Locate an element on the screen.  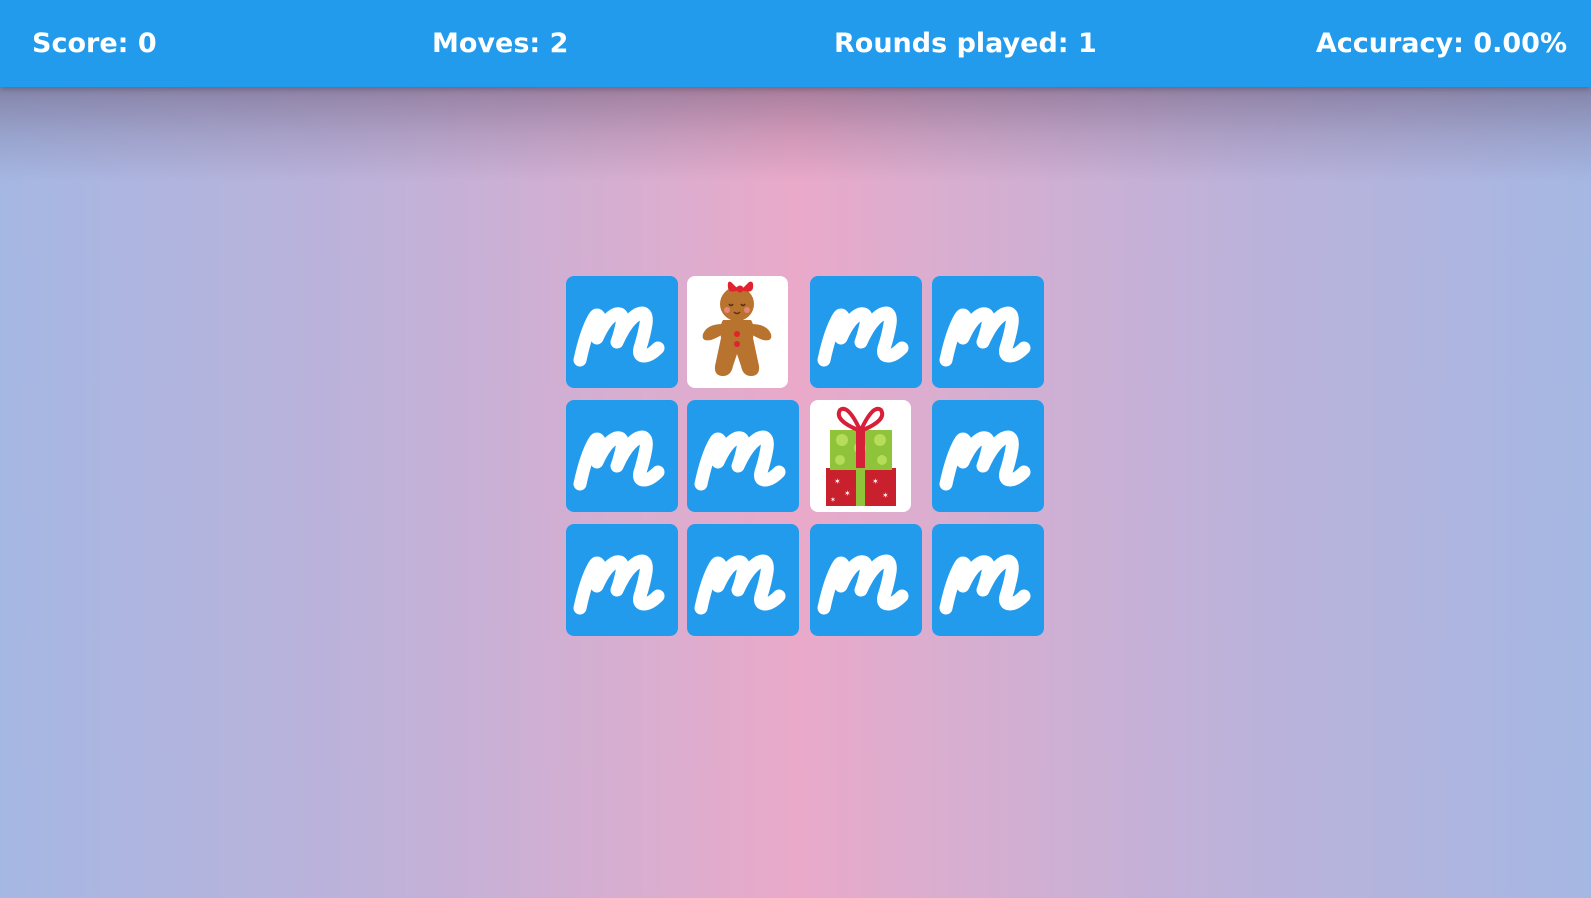
score-label: Score: 0 is located at coordinates (94, 43).